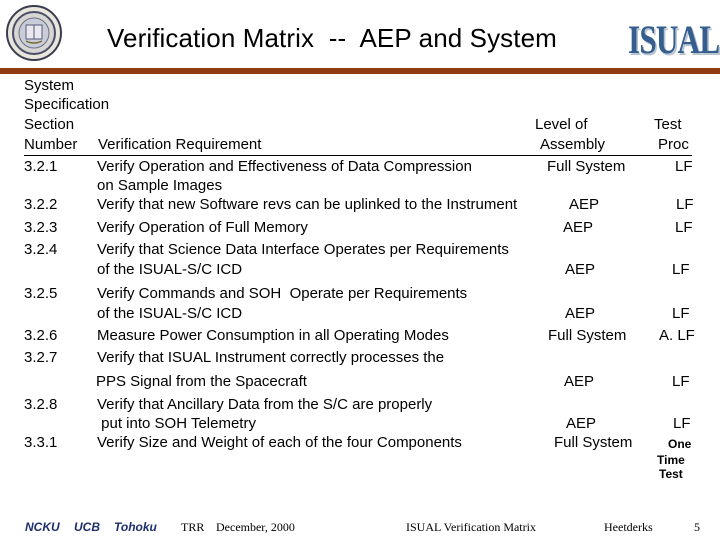  I want to click on isual-logo: ISUAL, so click(674, 39).